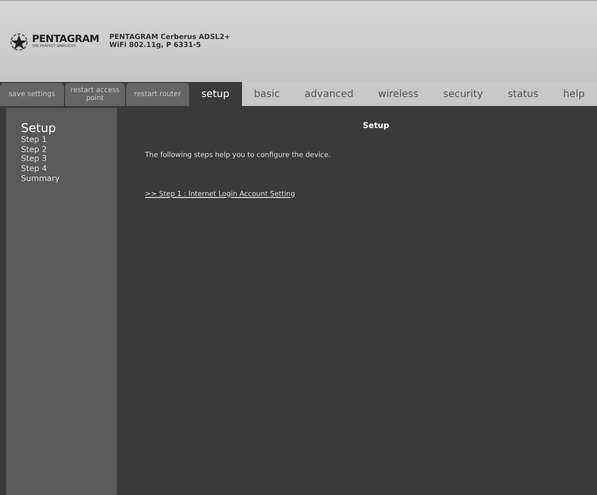 This screenshot has height=495, width=597. Describe the element at coordinates (215, 94) in the screenshot. I see `nav-tab: setup` at that location.